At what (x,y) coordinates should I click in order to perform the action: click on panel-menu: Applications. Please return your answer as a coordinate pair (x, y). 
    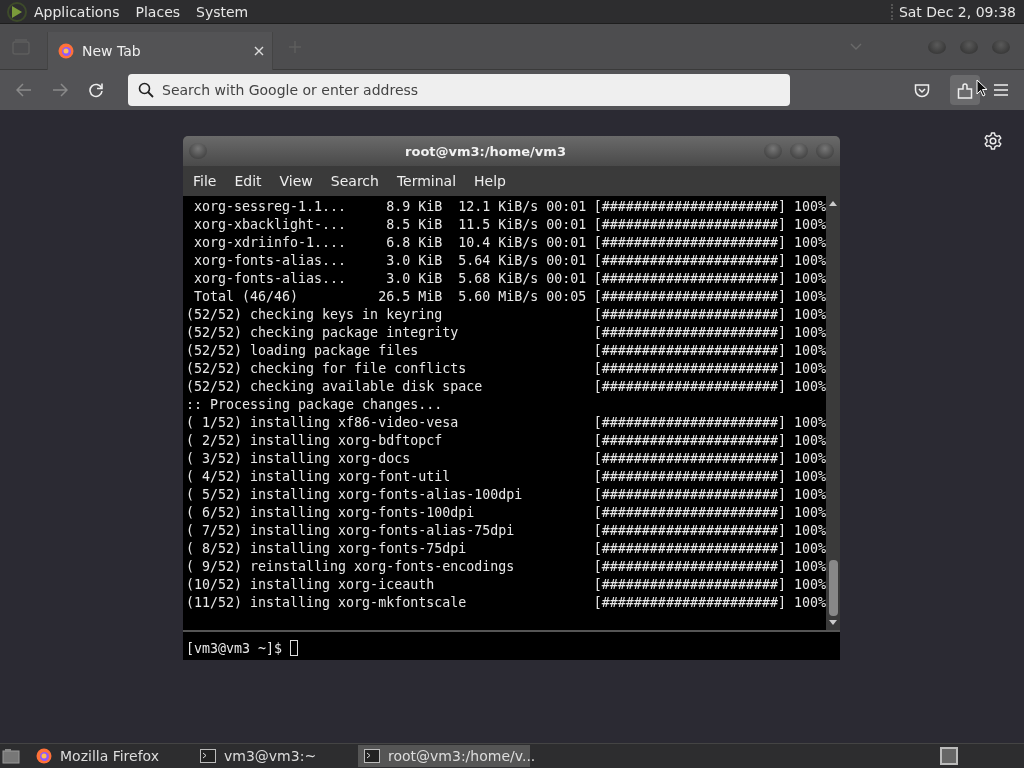
    Looking at the image, I should click on (77, 11).